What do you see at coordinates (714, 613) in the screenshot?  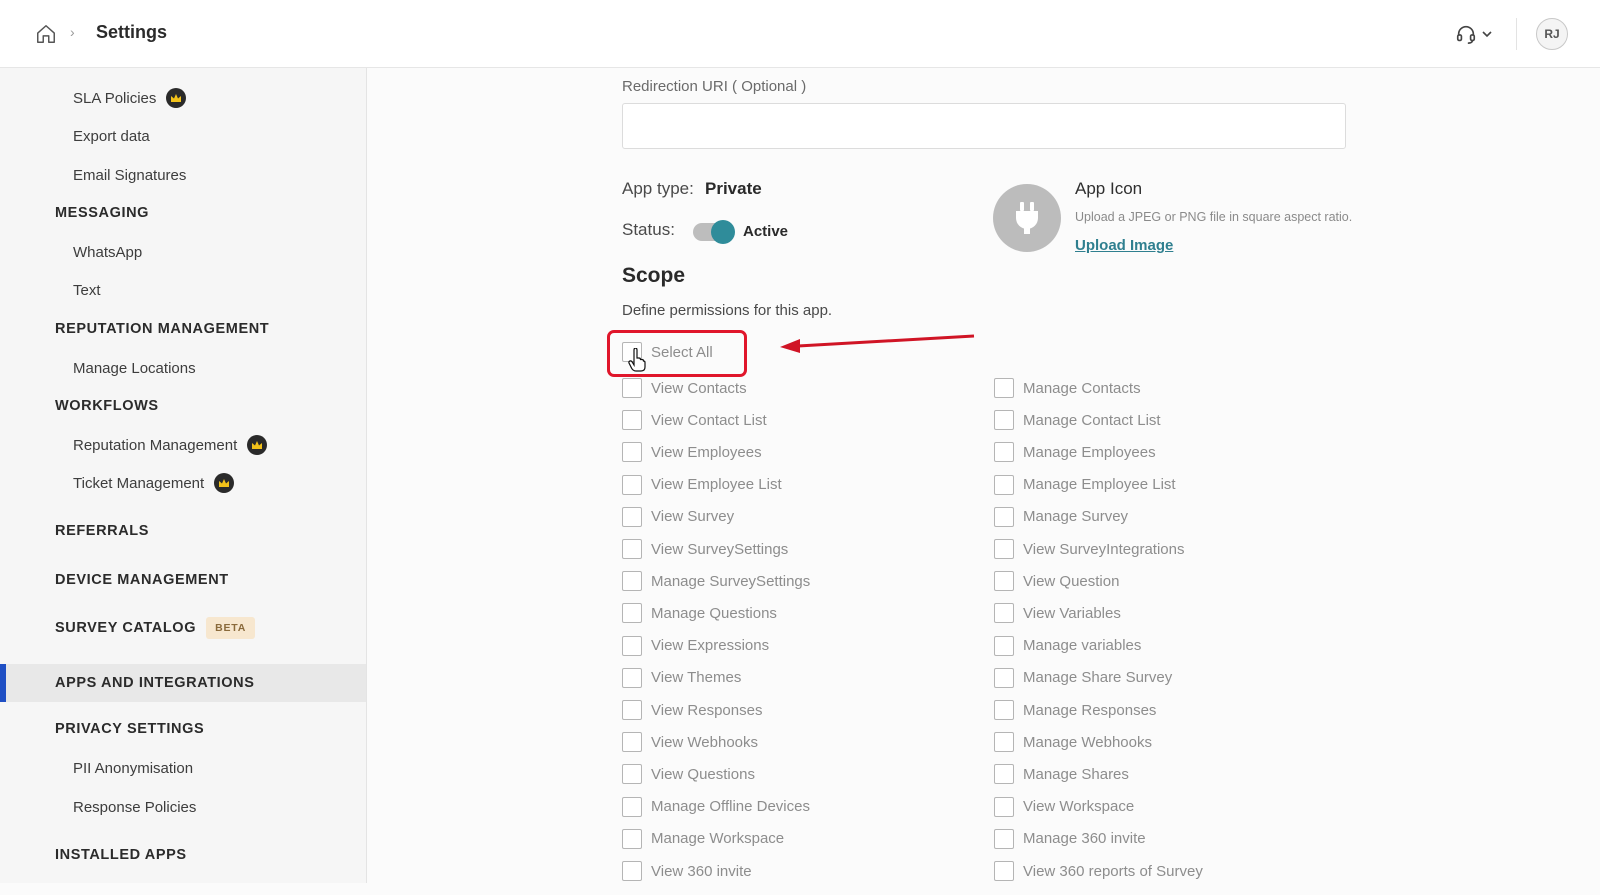 I see `checkbox-label: Manage Questions` at bounding box center [714, 613].